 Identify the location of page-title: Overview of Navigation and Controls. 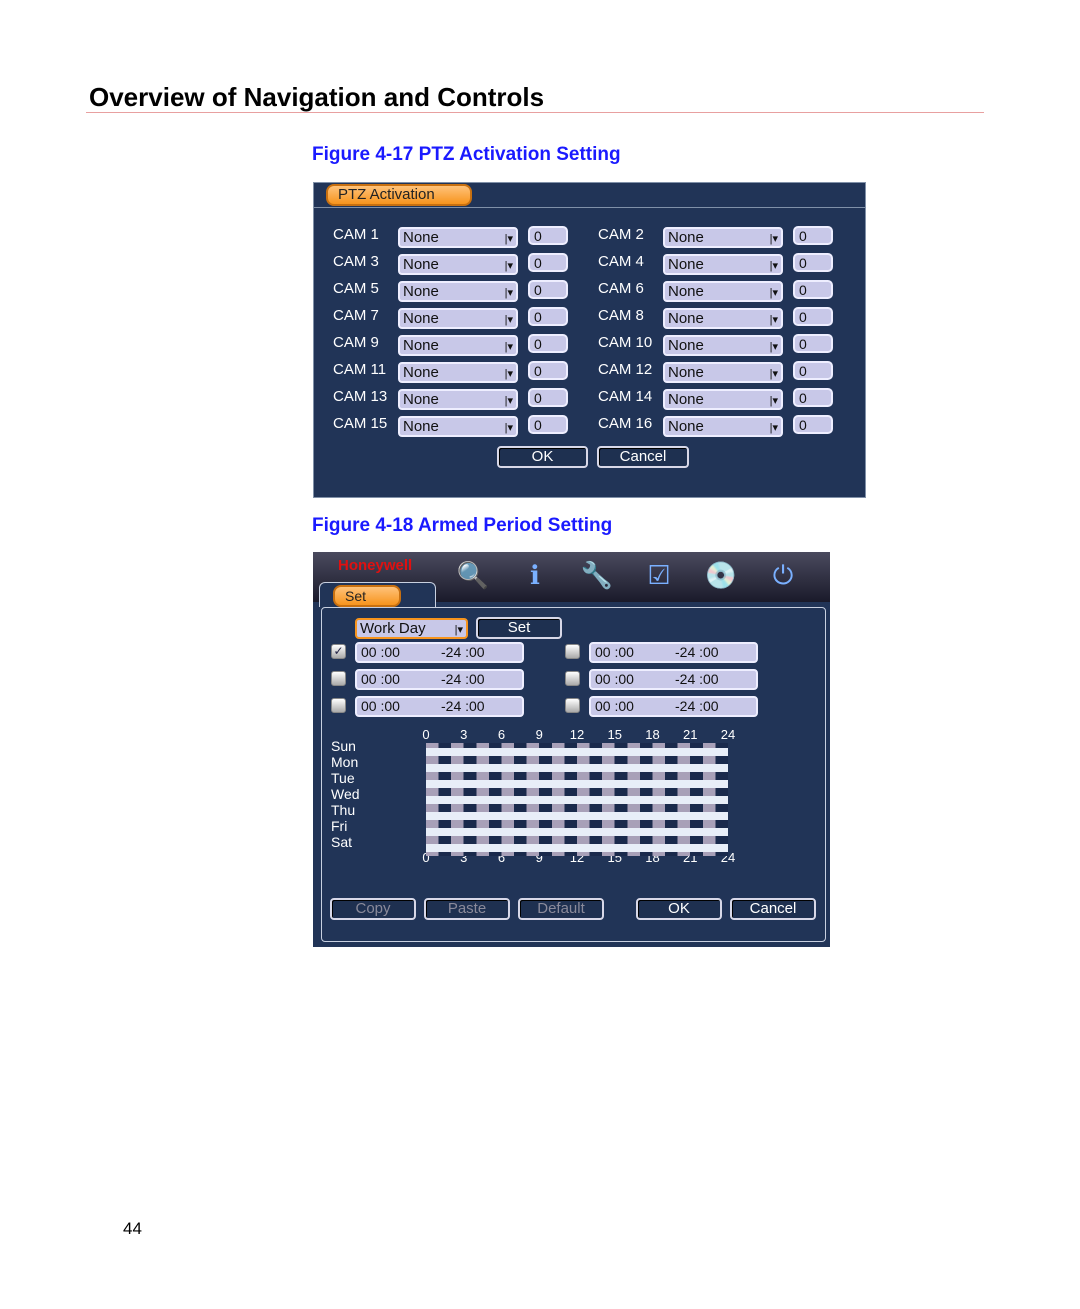
(317, 97).